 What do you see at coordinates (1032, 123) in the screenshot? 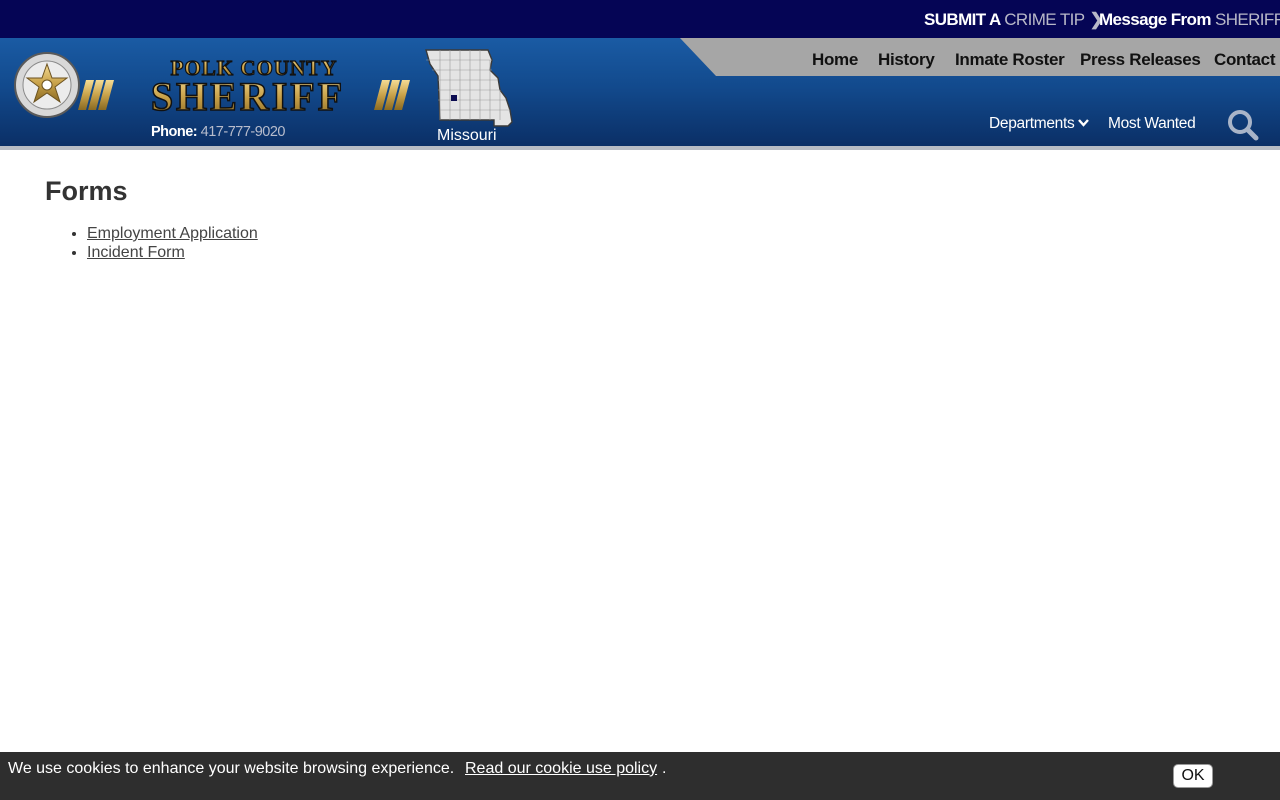
I see `nav-departments-label: Departments` at bounding box center [1032, 123].